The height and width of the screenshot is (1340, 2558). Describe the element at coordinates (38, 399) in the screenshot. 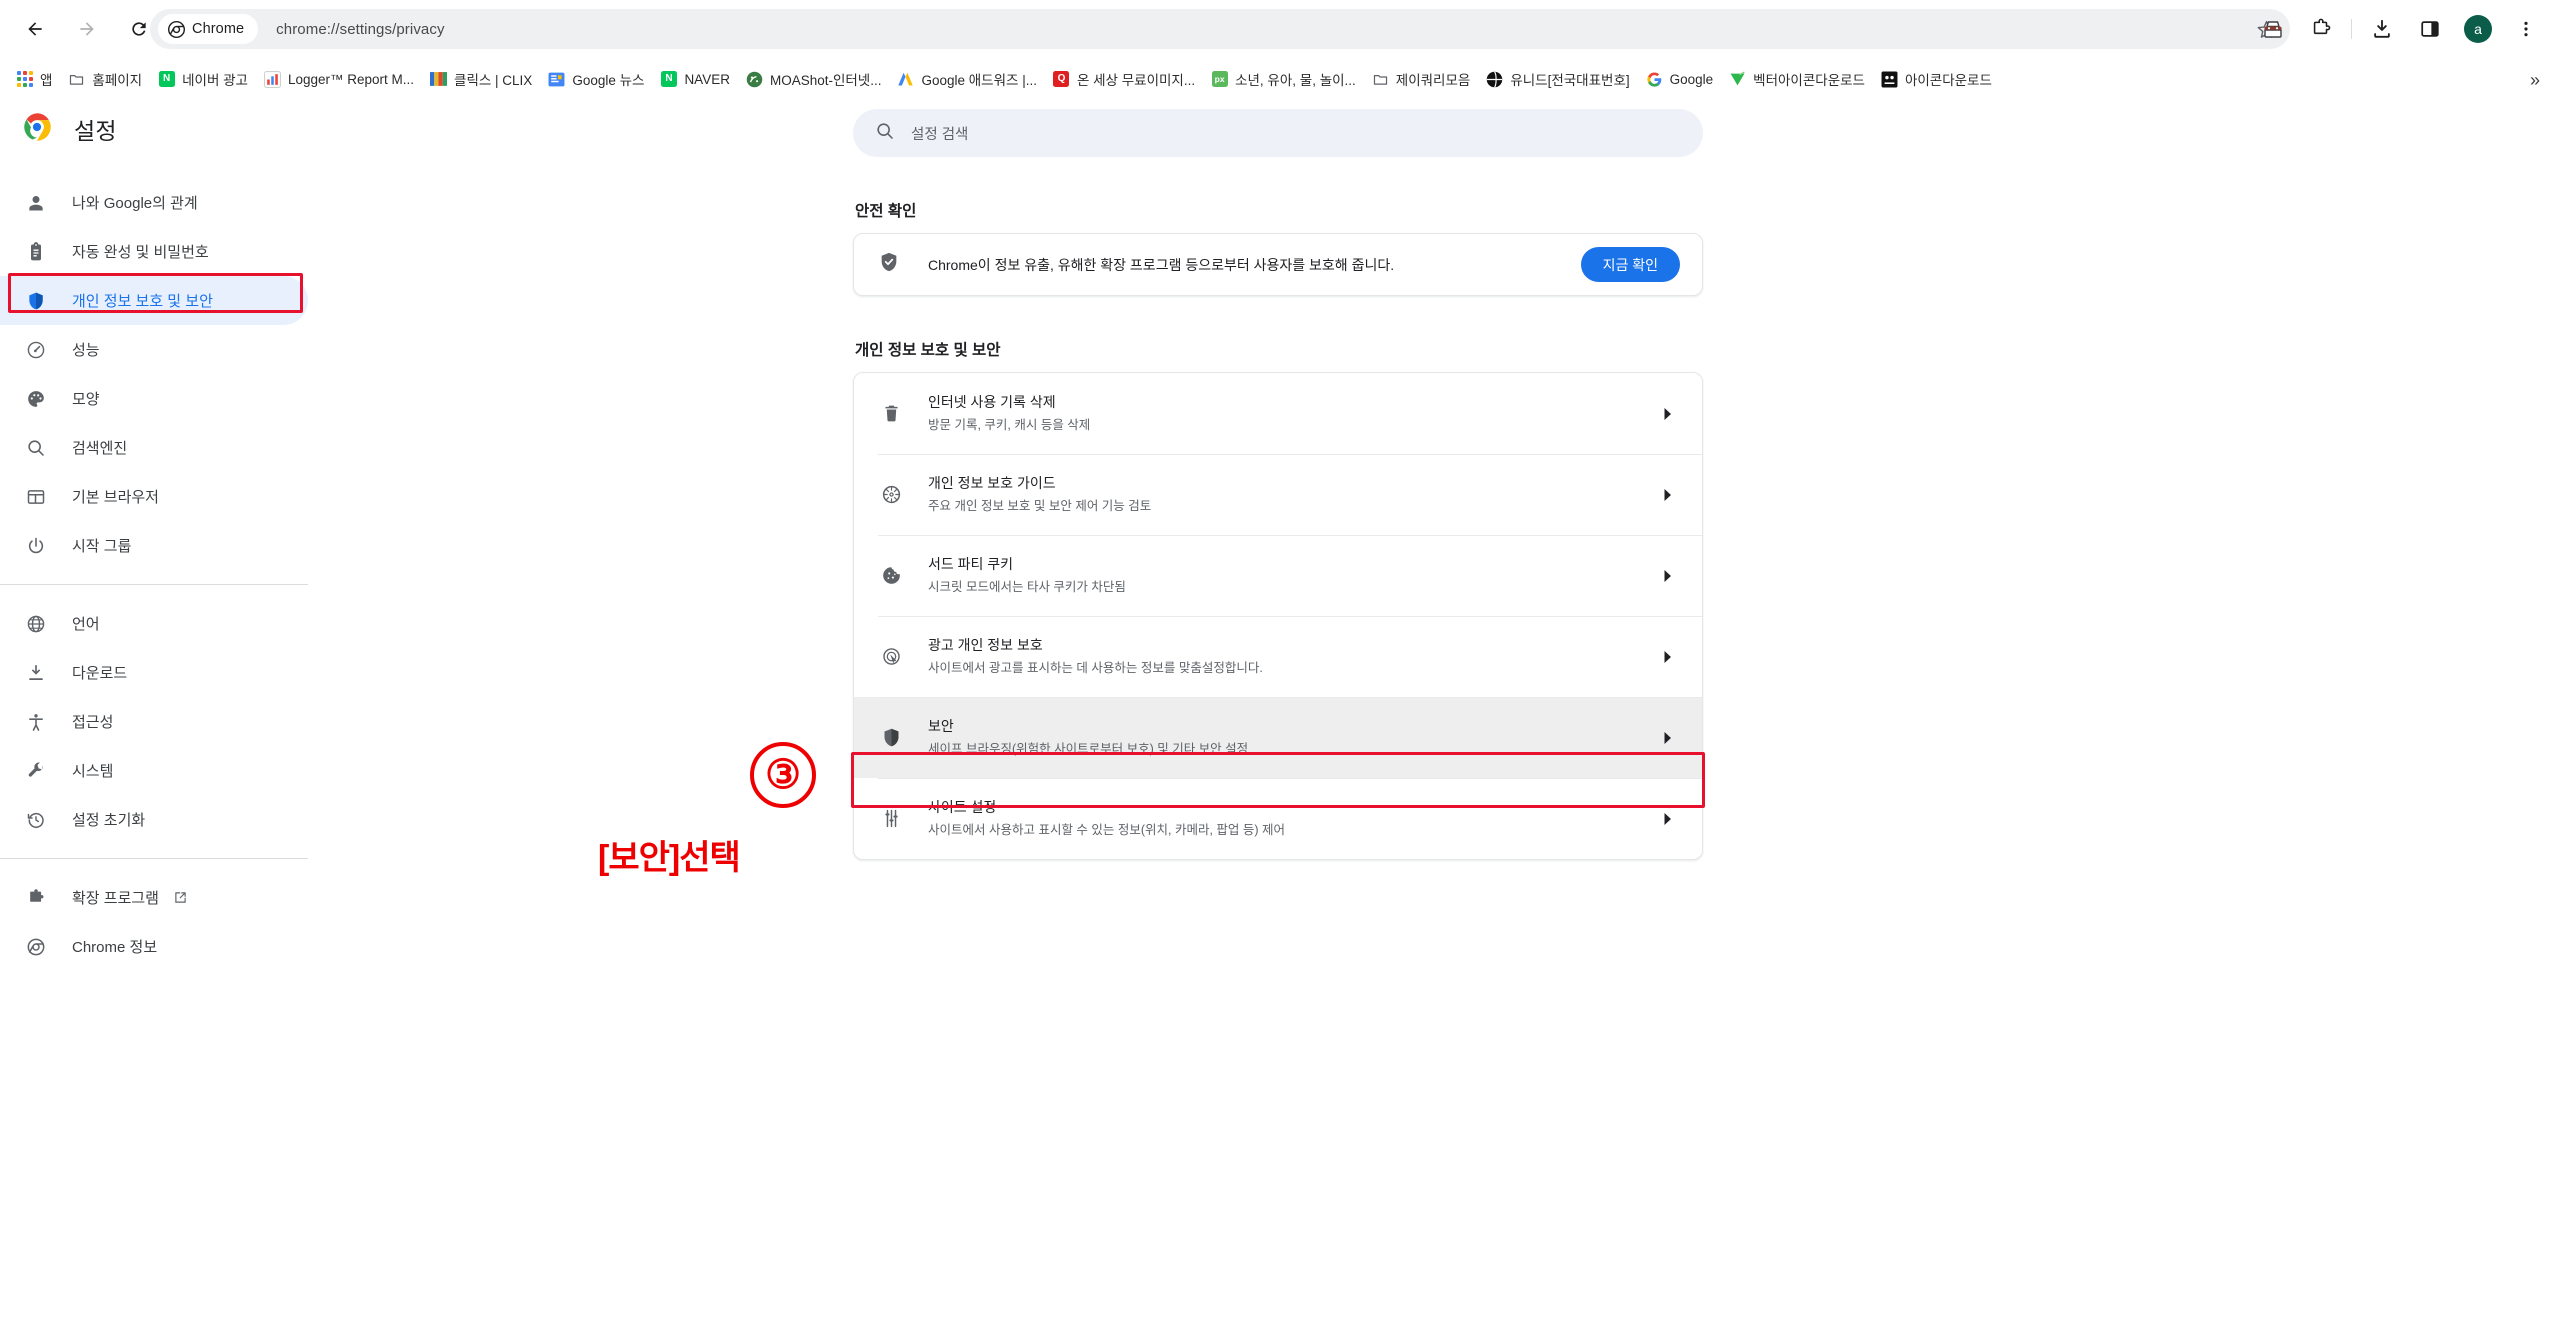

I see `palette-icon` at that location.